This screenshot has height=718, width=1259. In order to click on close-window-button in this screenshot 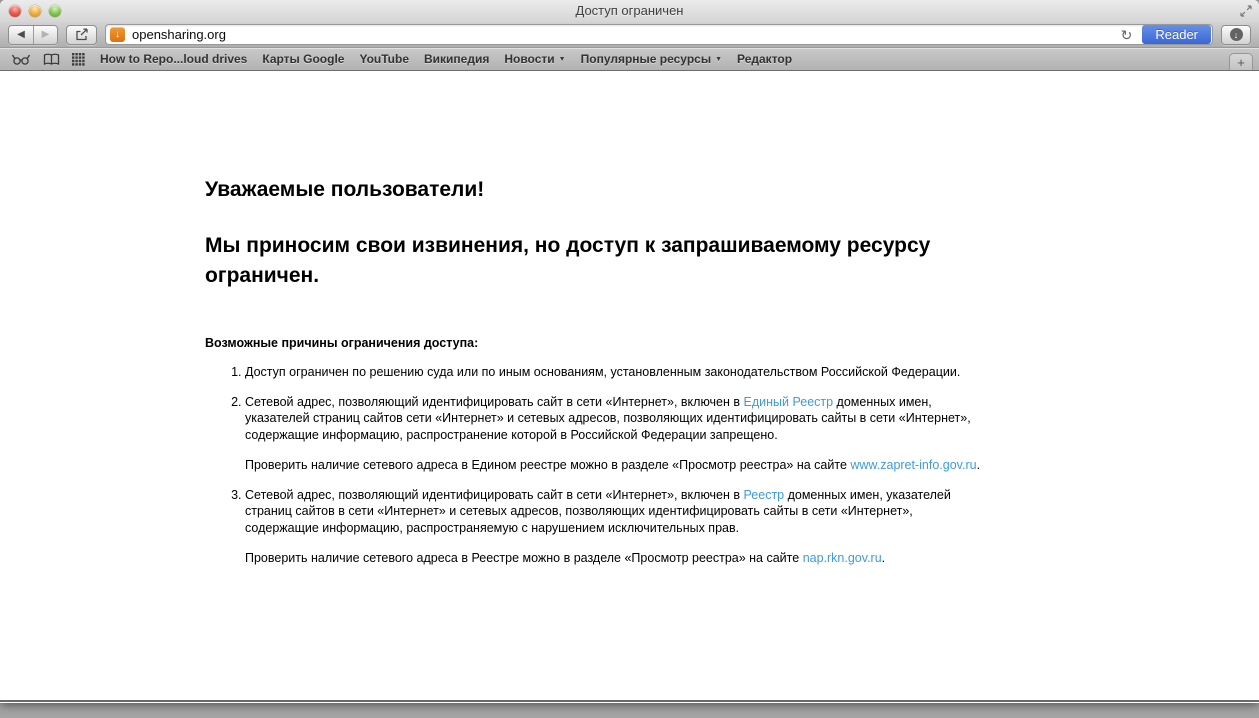, I will do `click(15, 11)`.